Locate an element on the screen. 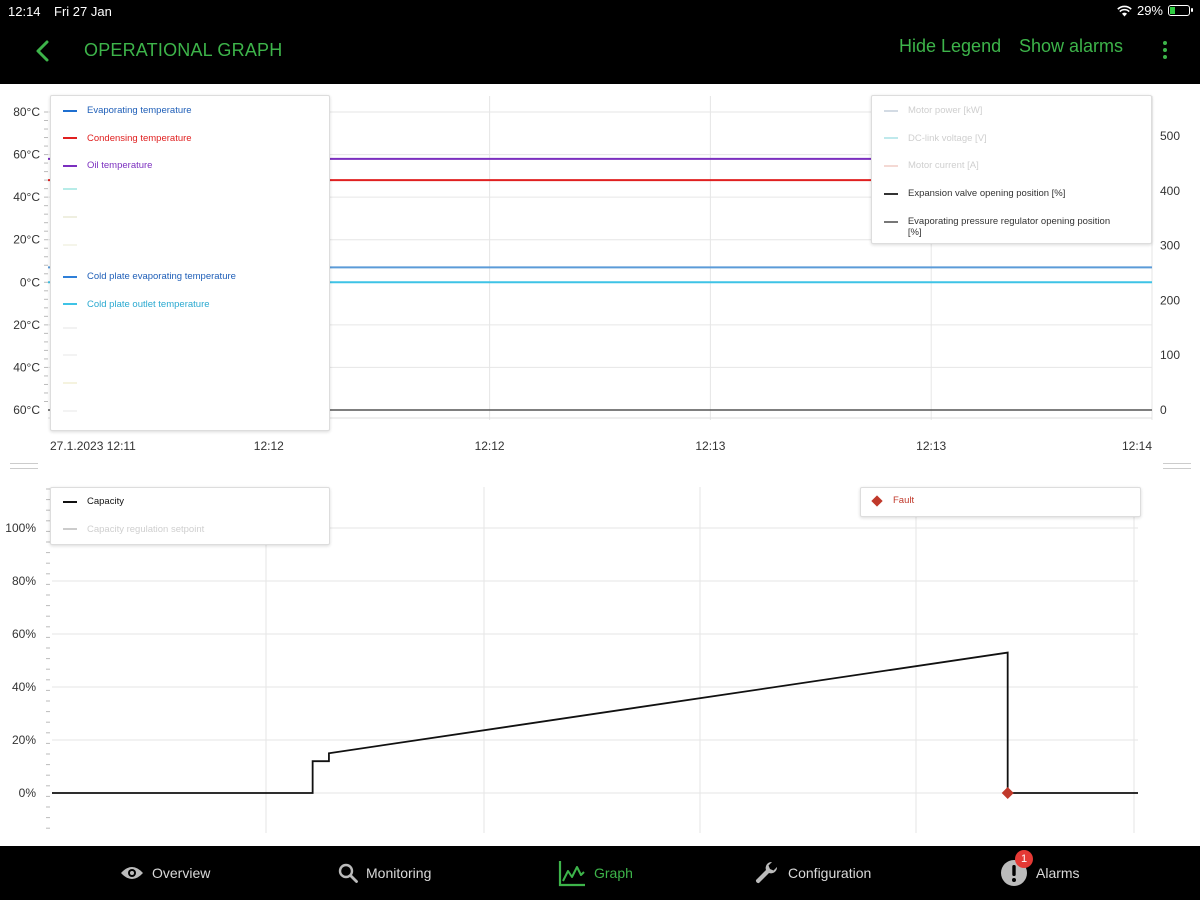 Image resolution: width=1200 pixels, height=900 pixels. y-axis-tick-label: 80% is located at coordinates (24, 581).